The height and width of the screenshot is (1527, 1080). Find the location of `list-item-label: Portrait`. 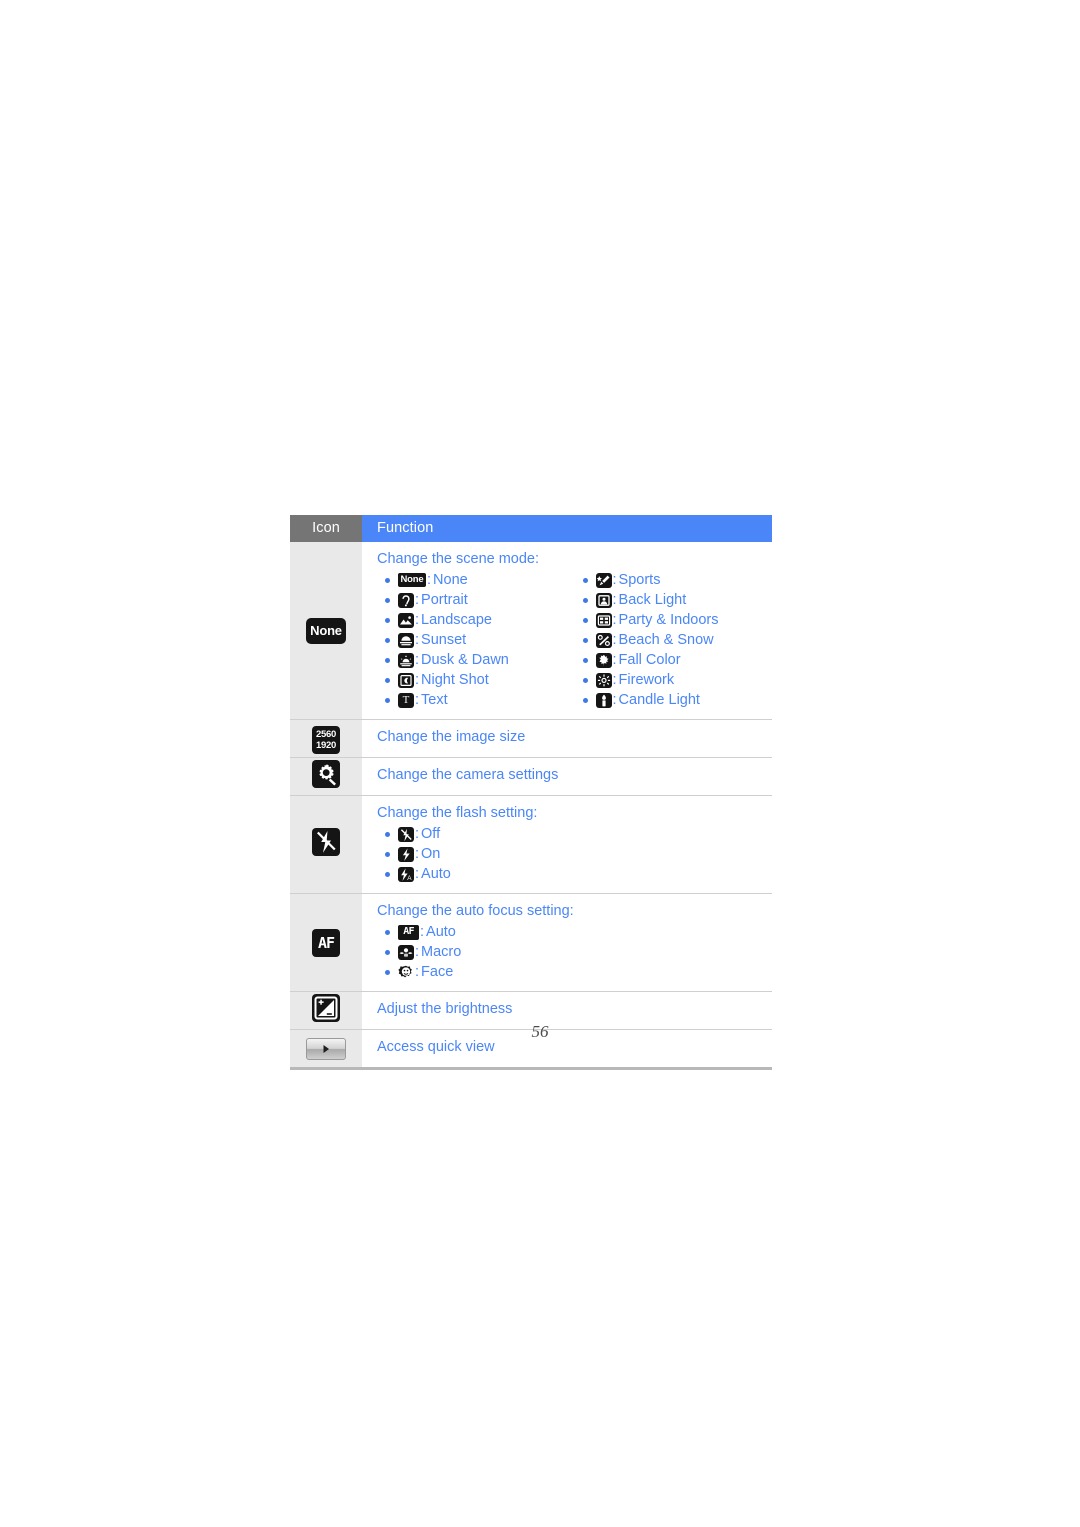

list-item-label: Portrait is located at coordinates (444, 600).